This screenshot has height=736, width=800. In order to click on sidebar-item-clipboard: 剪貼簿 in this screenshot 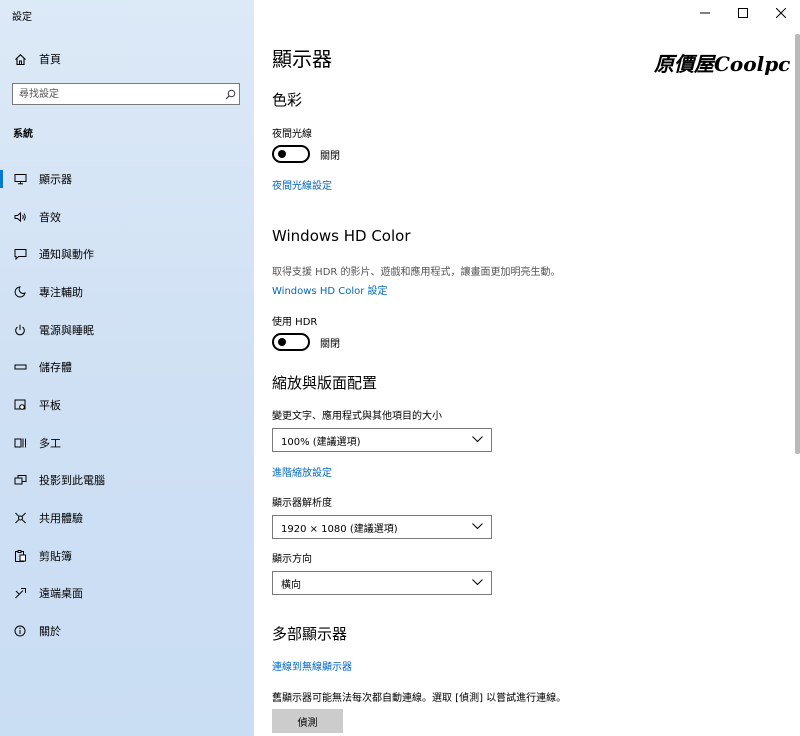, I will do `click(127, 556)`.